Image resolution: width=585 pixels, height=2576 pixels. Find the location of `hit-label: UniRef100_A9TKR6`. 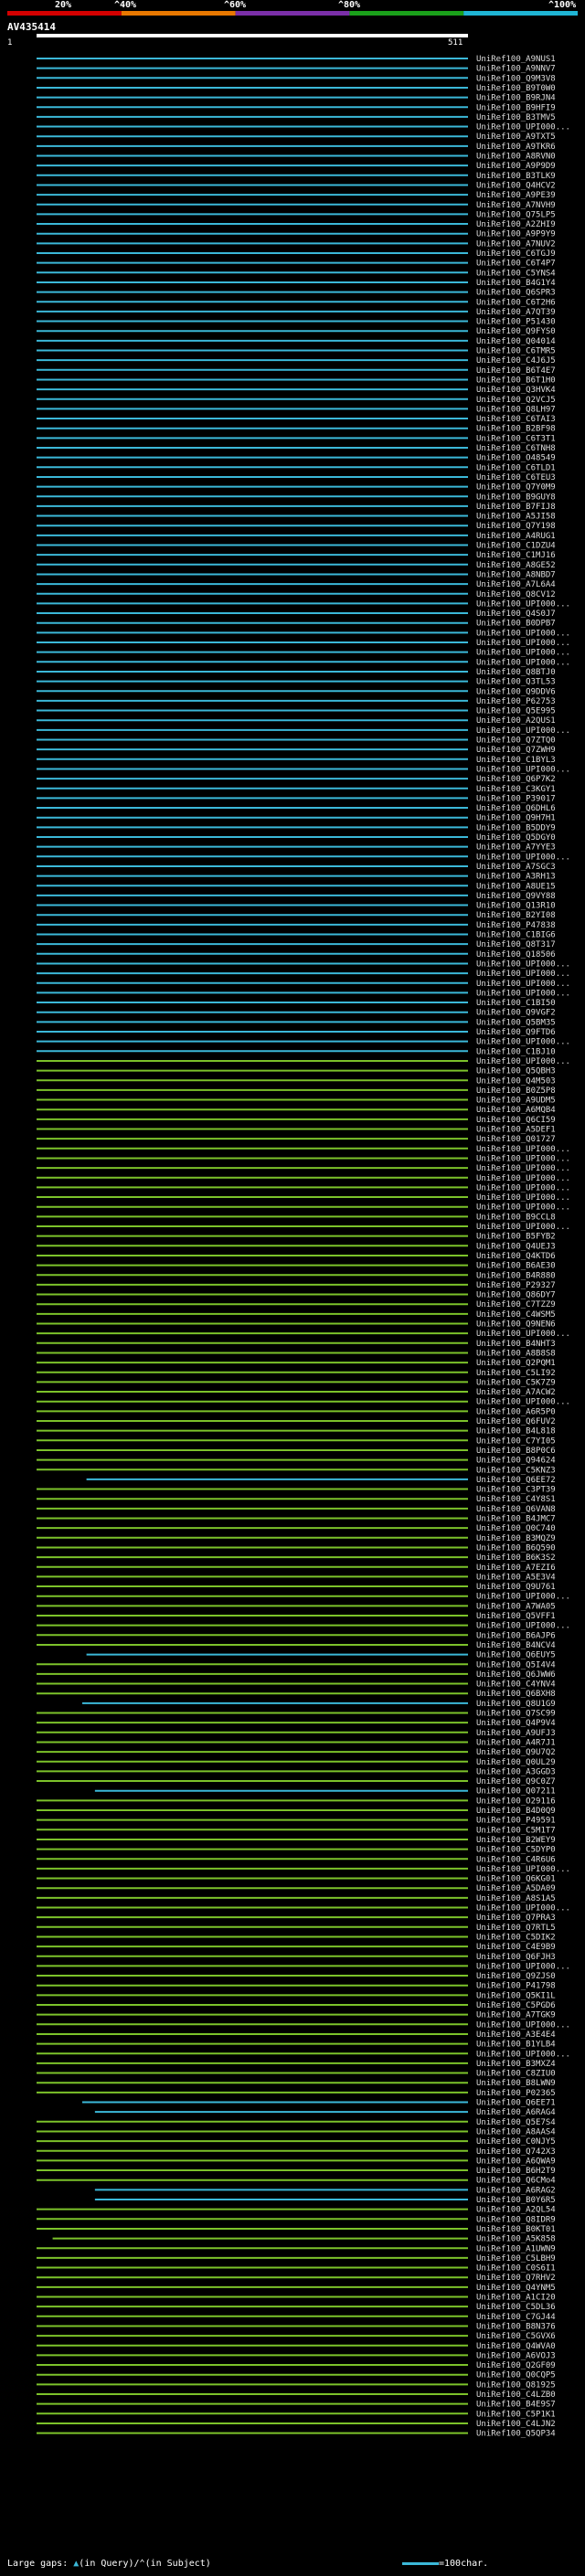

hit-label: UniRef100_A9TKR6 is located at coordinates (516, 147).